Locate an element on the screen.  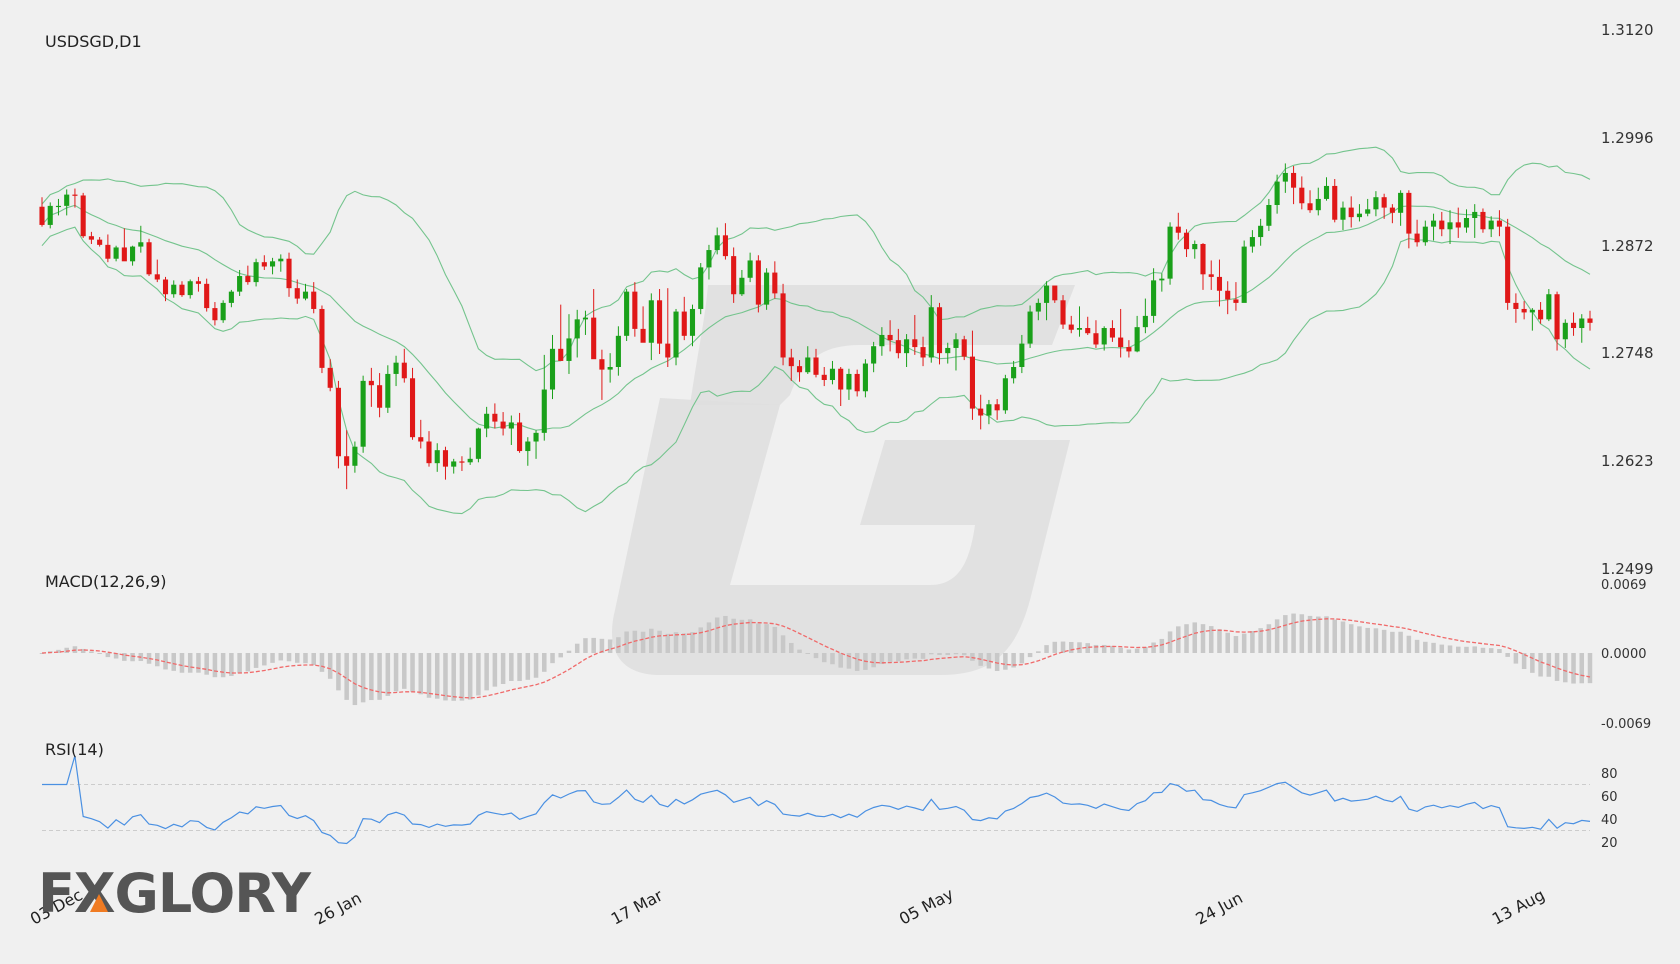
fxglory-logo: FXGLORY is located at coordinates (175, 893).